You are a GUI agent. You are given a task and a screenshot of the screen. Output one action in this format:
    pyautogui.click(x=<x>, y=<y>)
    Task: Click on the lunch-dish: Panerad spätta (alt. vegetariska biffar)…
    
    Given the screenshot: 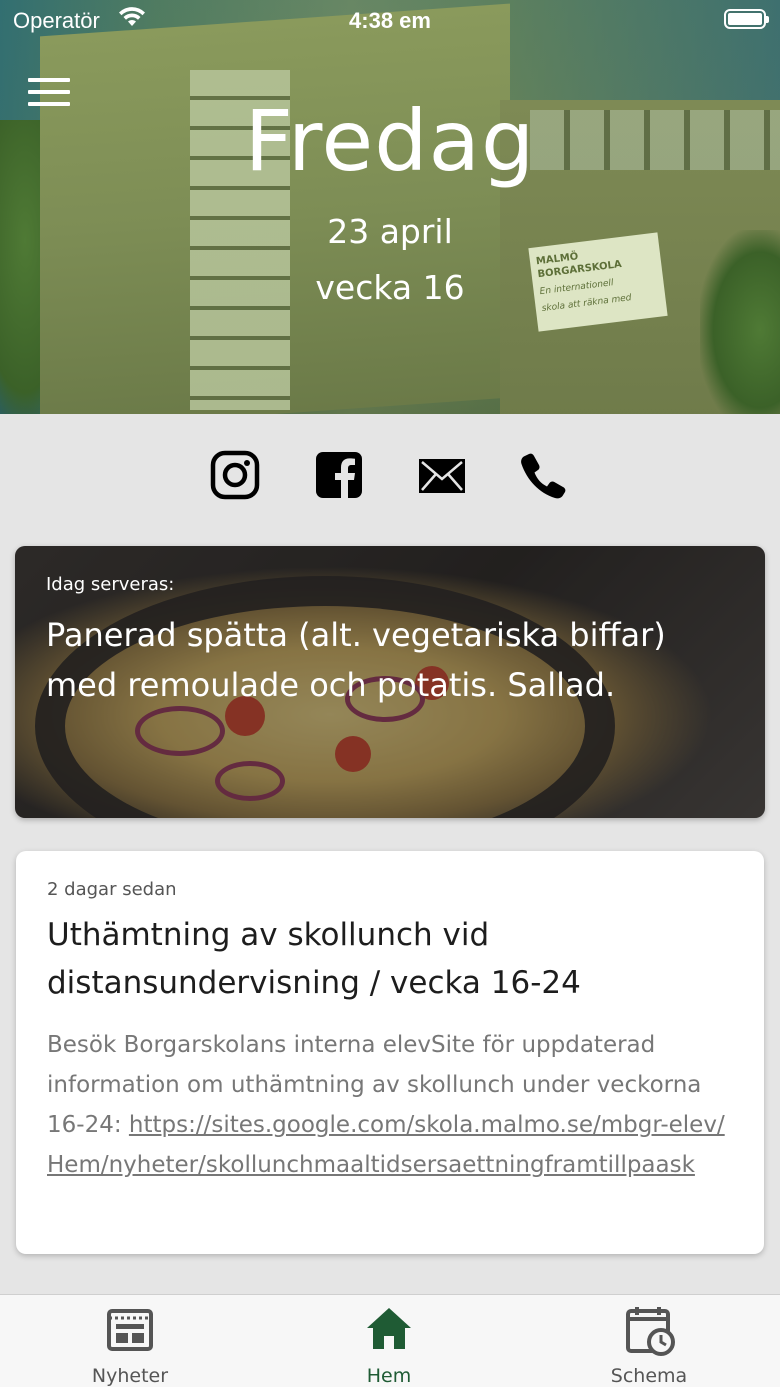 What is the action you would take?
    pyautogui.click(x=356, y=660)
    